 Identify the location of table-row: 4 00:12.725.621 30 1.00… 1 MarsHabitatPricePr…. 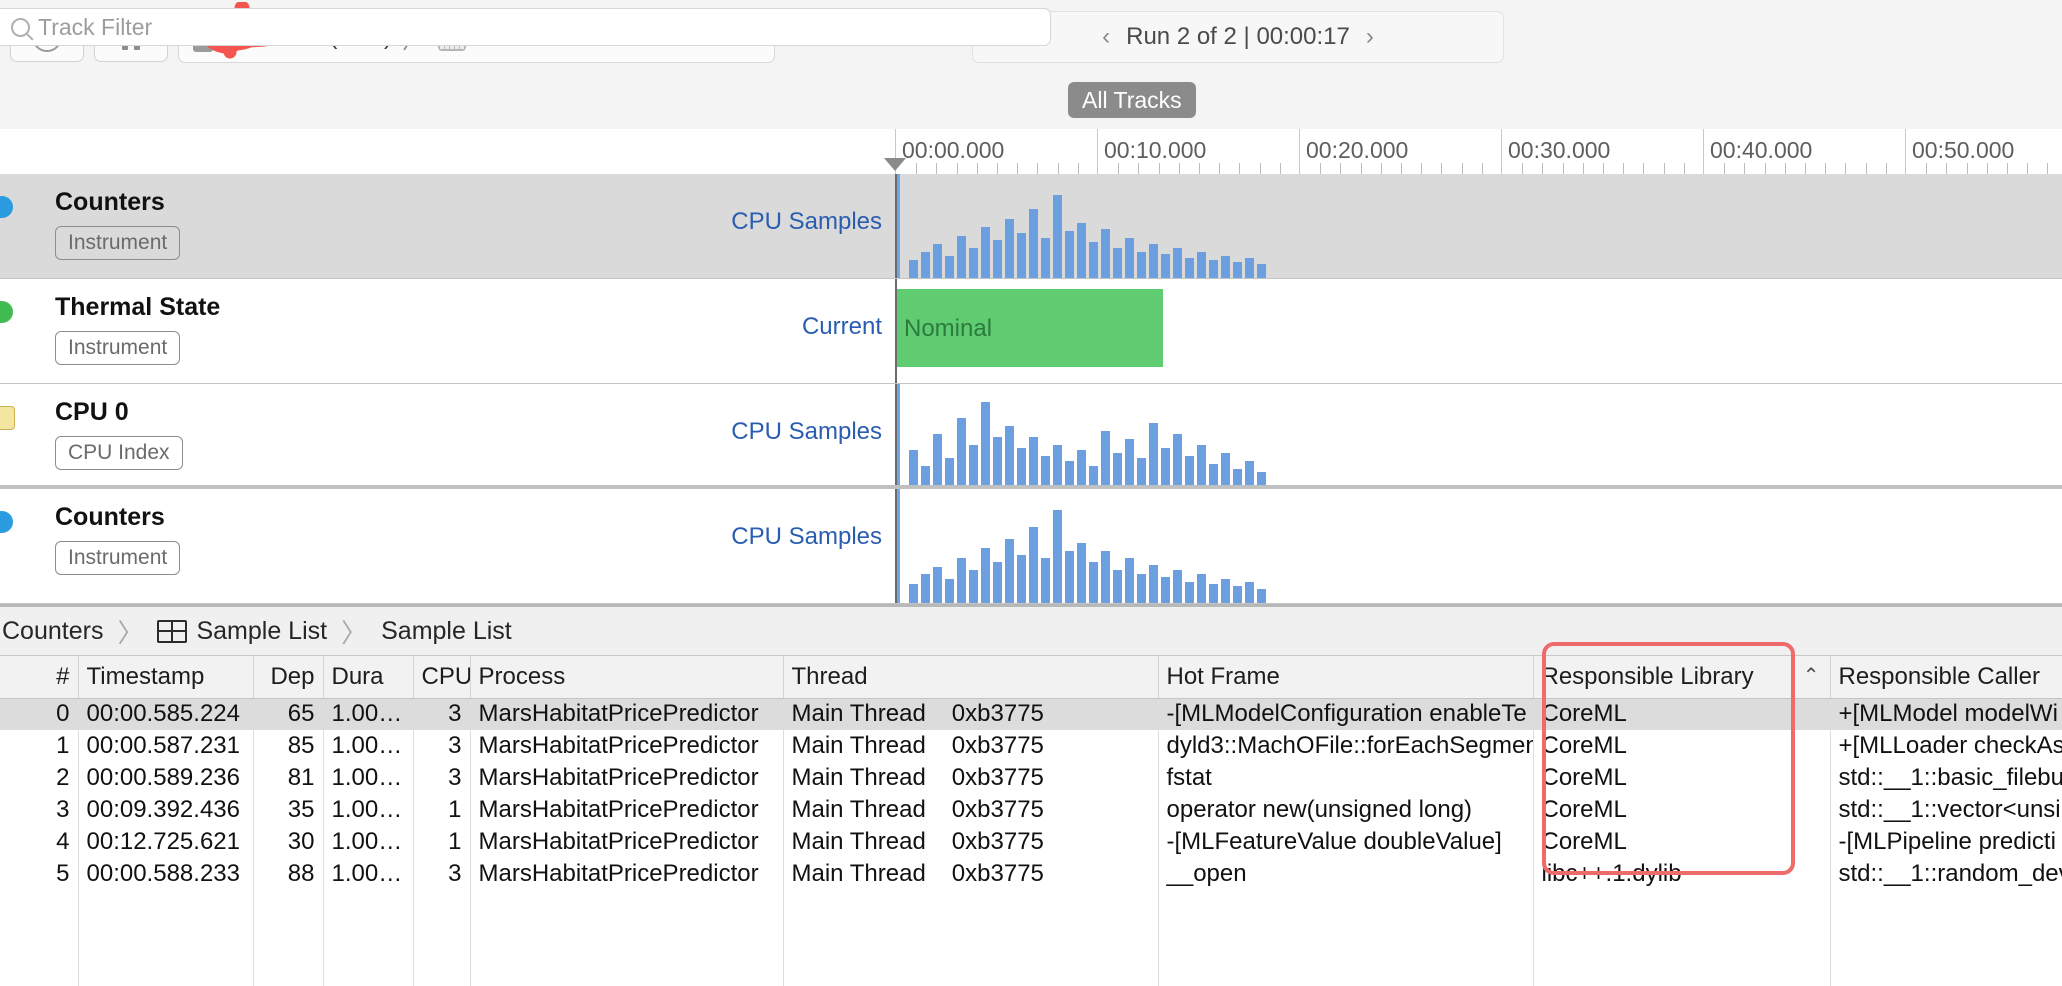
(1031, 842).